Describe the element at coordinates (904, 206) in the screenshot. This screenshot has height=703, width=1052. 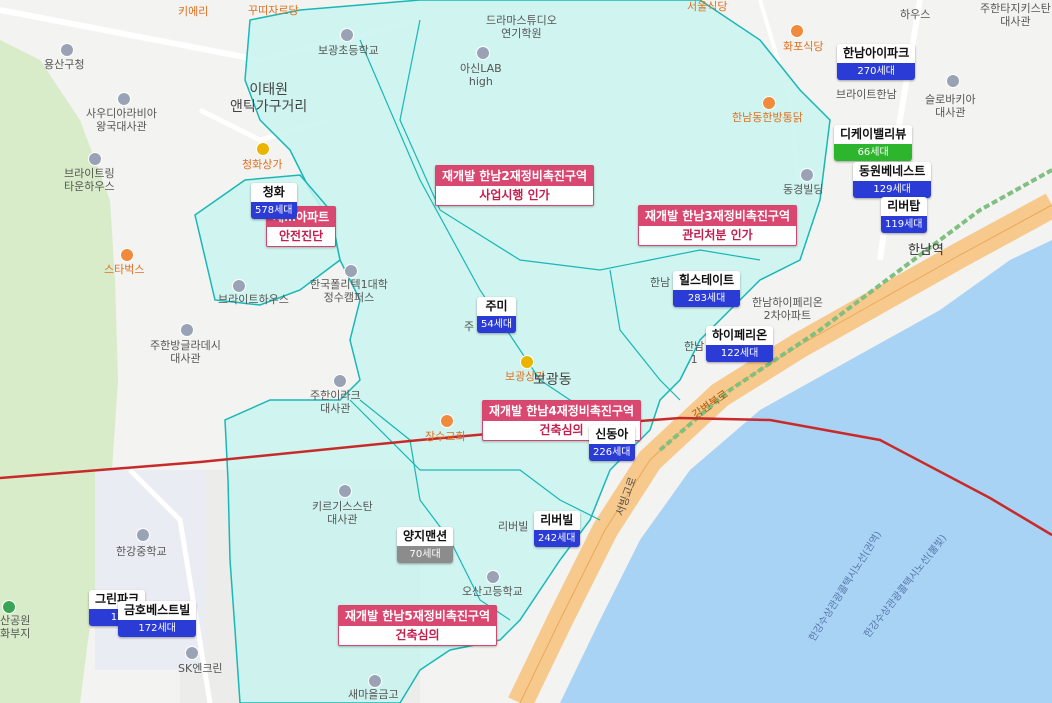
I see `apartment-name: 리버탑` at that location.